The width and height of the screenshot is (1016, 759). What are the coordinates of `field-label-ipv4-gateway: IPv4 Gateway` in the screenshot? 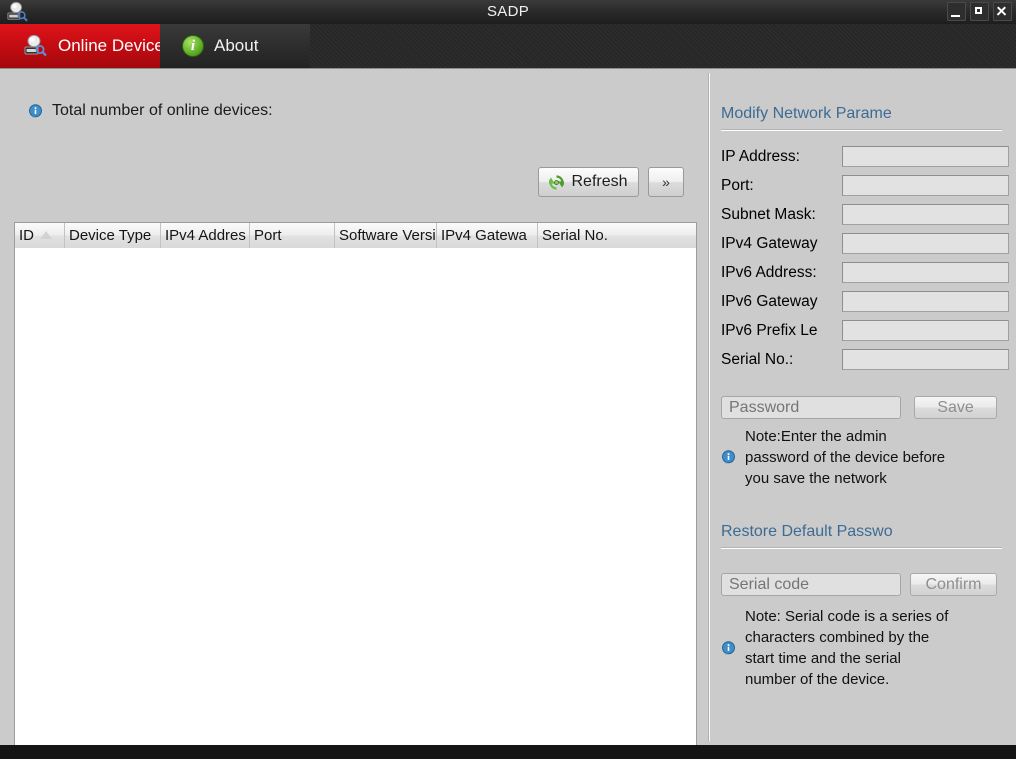 It's located at (769, 243).